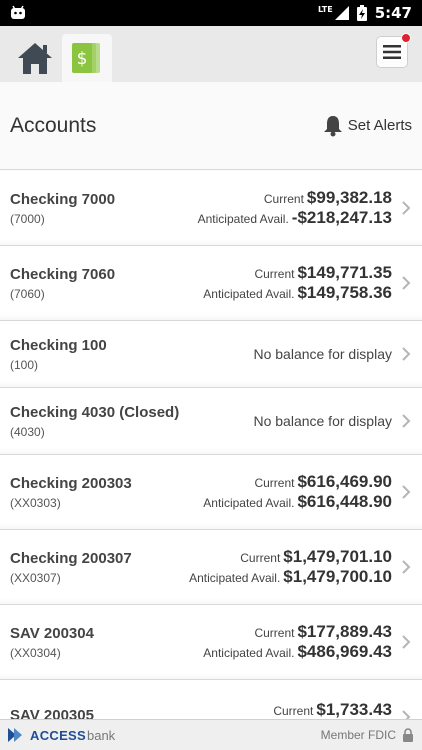 This screenshot has height=750, width=422. Describe the element at coordinates (325, 9) in the screenshot. I see `network-type: LTE` at that location.